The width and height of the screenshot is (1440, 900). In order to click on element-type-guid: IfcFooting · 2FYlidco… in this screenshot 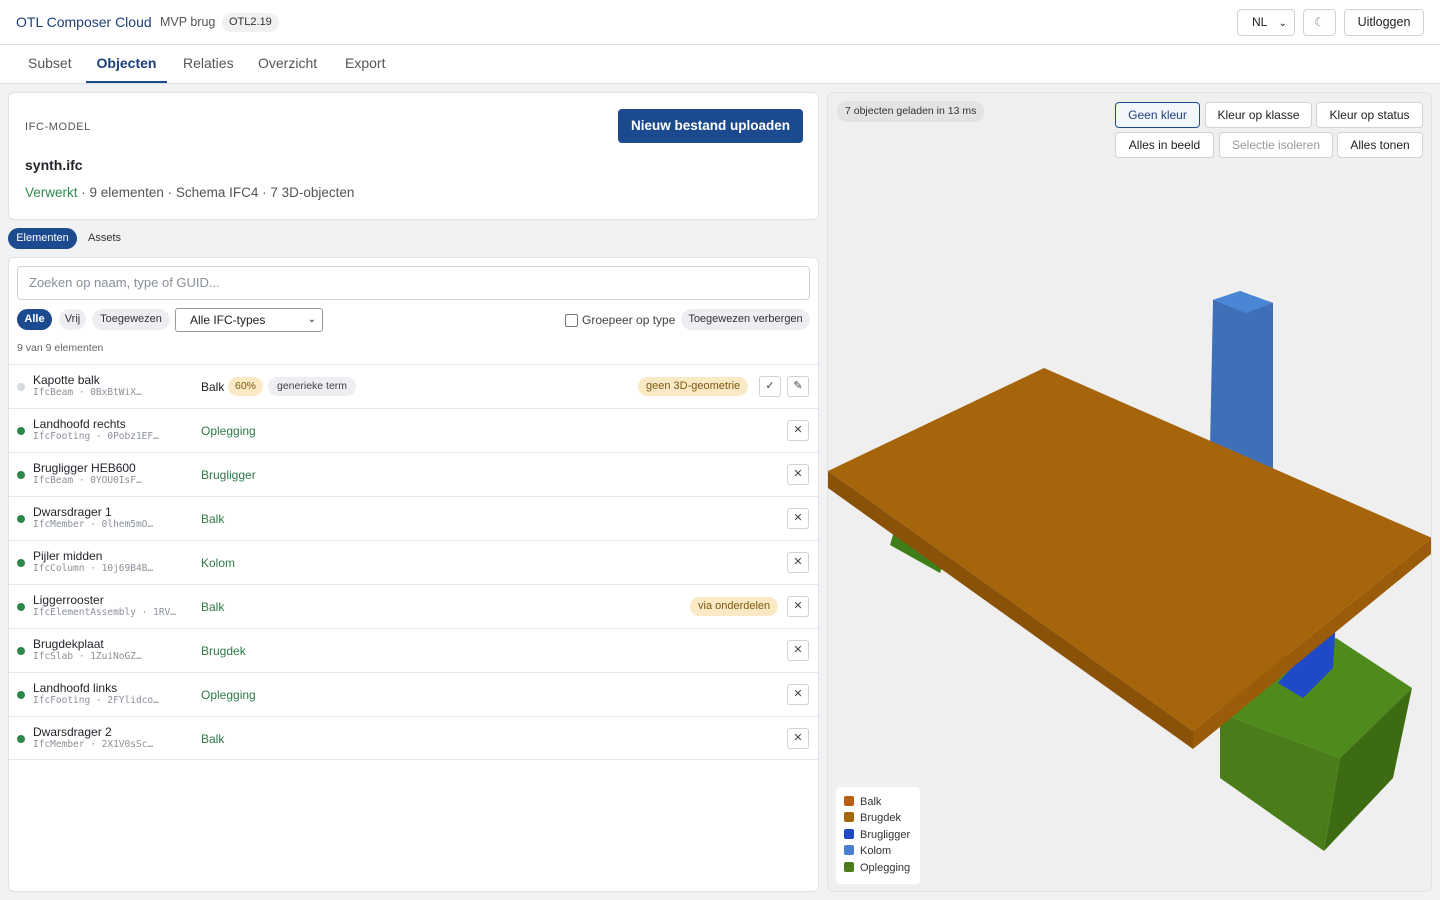, I will do `click(96, 700)`.